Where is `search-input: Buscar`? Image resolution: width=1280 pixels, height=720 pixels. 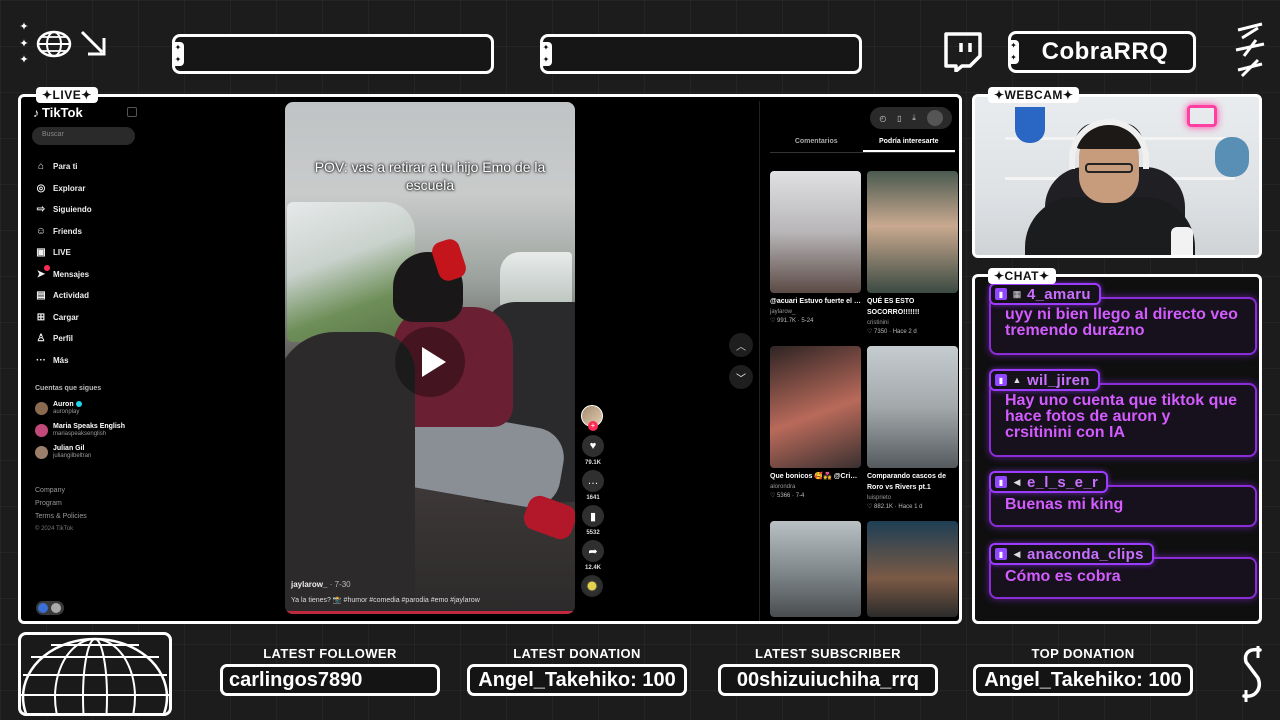
search-input: Buscar is located at coordinates (83, 136).